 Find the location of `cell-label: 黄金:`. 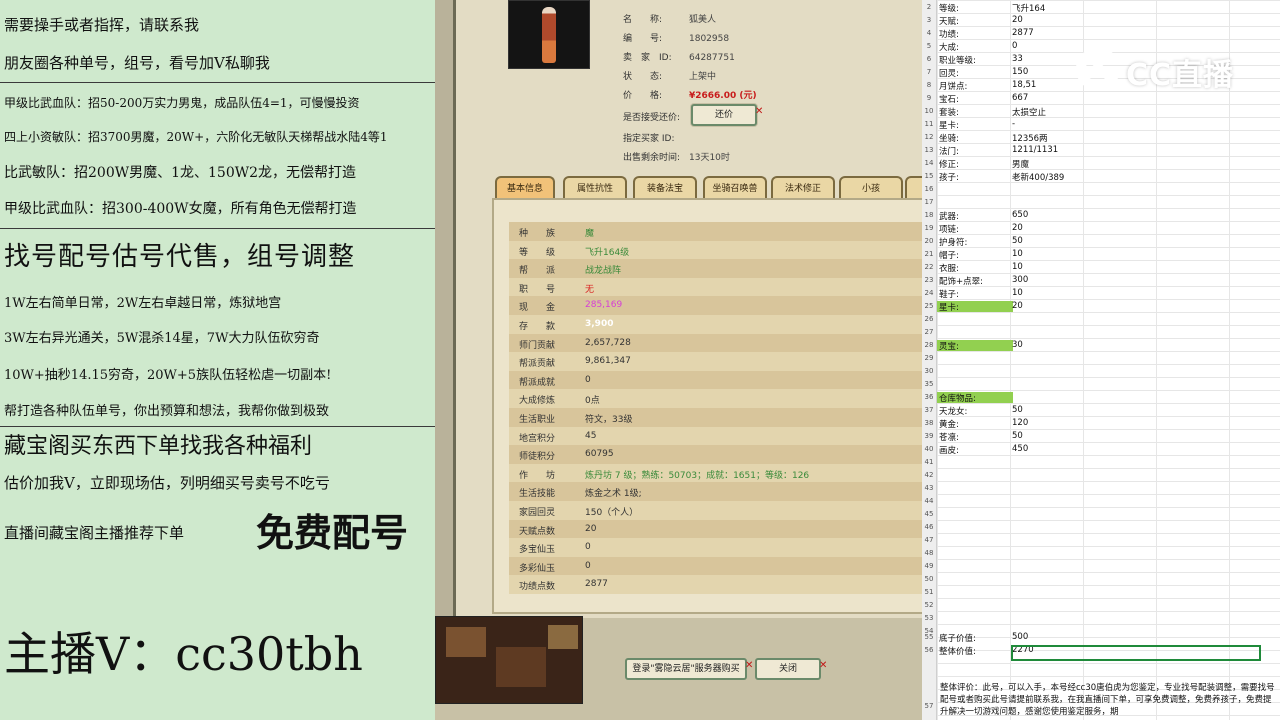

cell-label: 黄金: is located at coordinates (949, 424).